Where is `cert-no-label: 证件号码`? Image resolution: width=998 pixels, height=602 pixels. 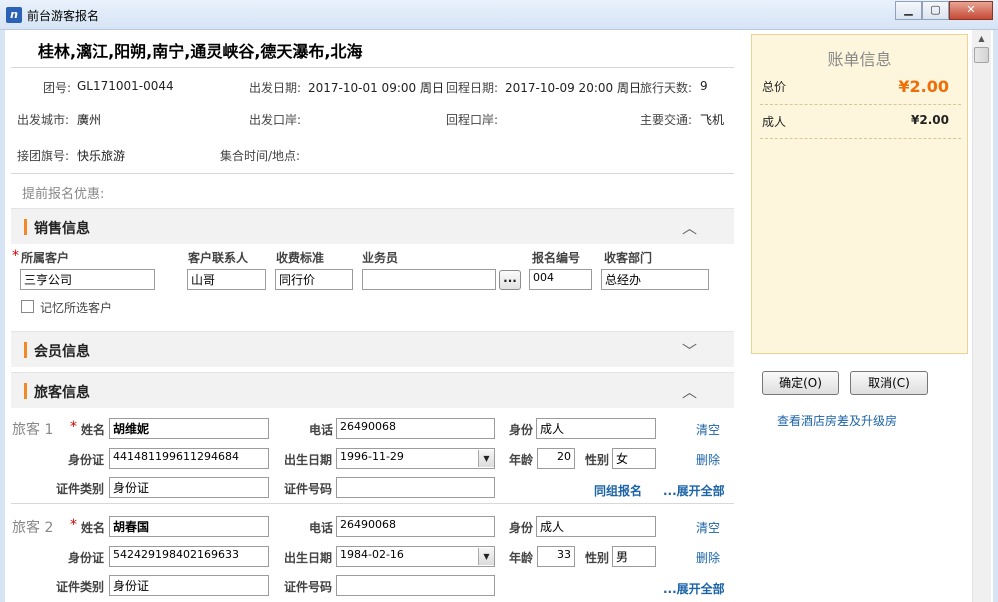
cert-no-label: 证件号码 is located at coordinates (308, 489).